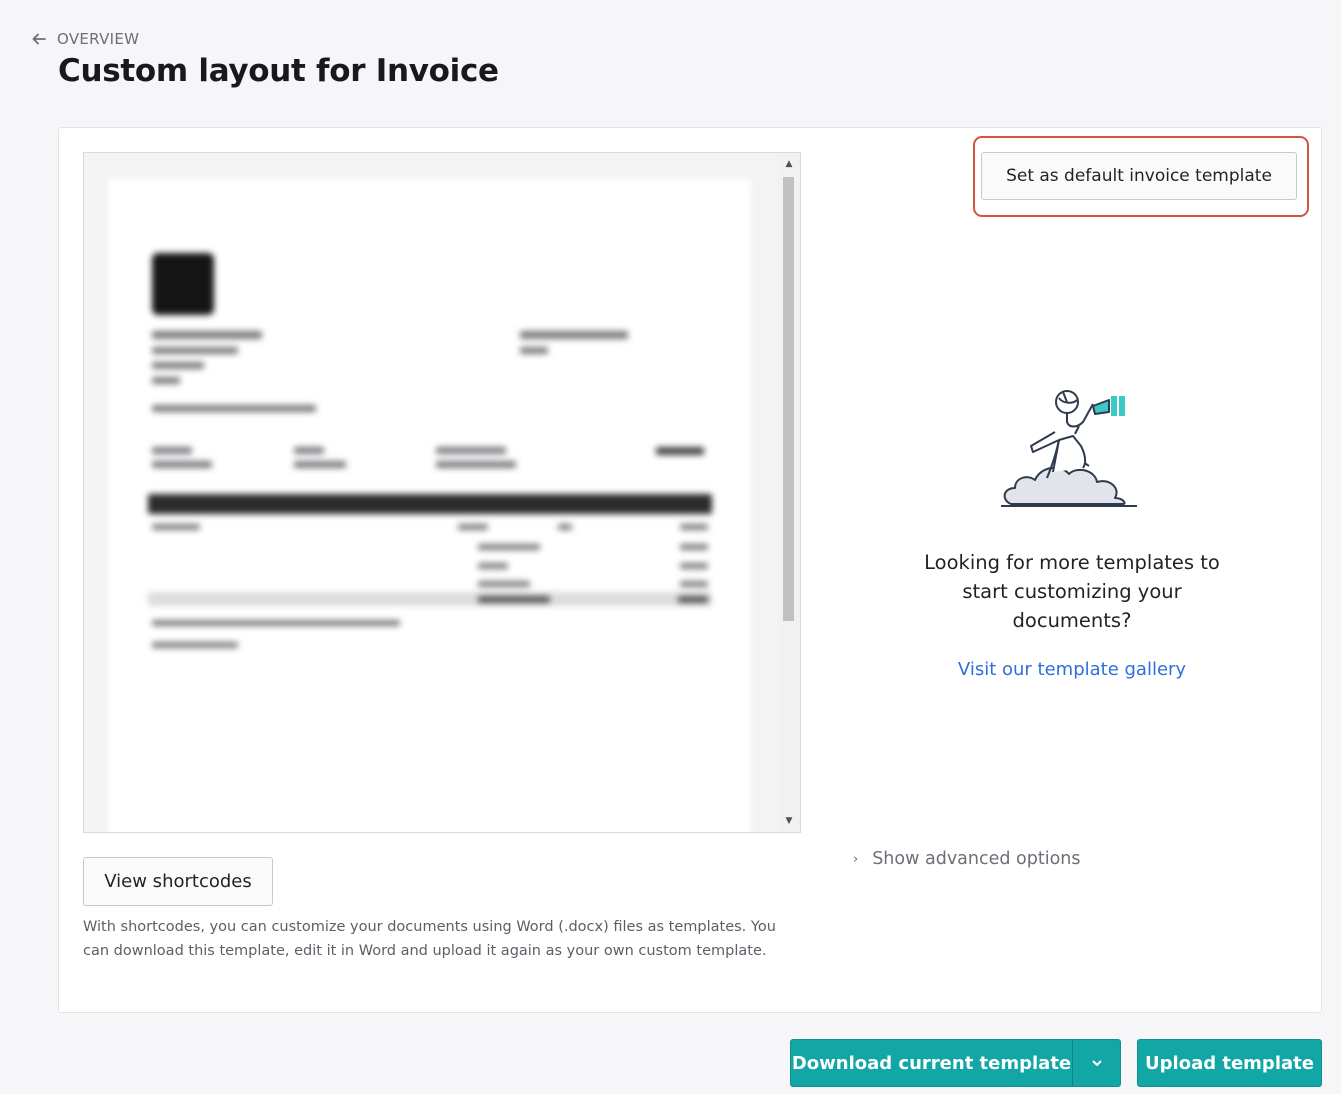 The image size is (1341, 1094). I want to click on view-shortcodes-button: View shortcodes, so click(178, 881).